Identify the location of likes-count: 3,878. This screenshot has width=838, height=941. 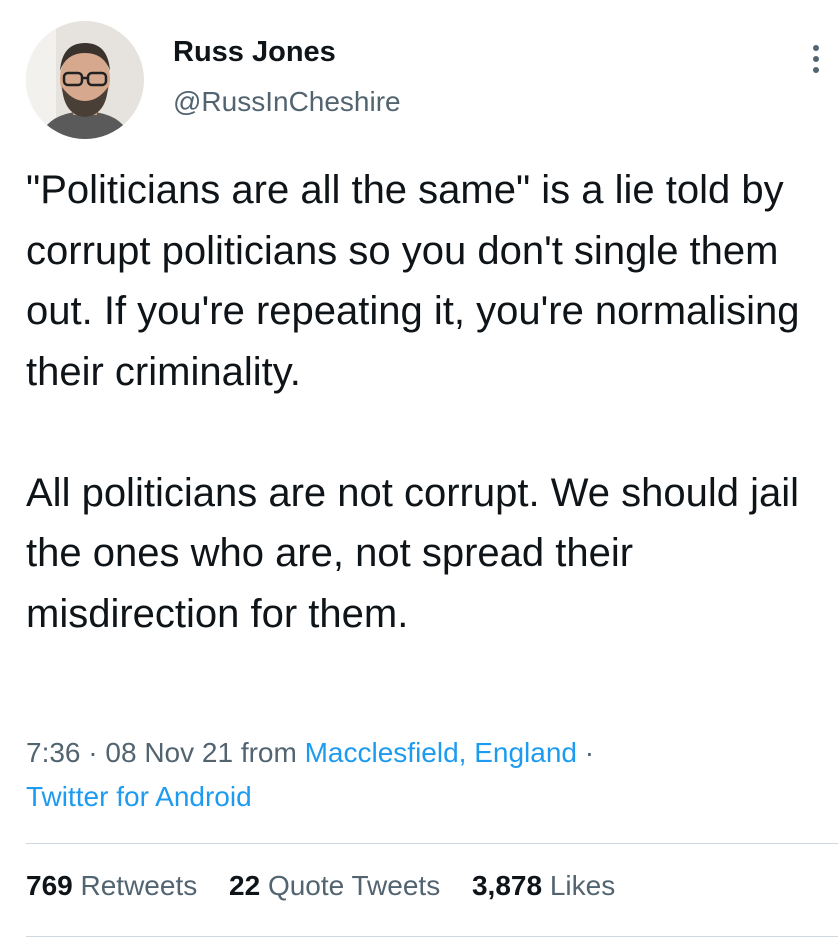
(507, 885).